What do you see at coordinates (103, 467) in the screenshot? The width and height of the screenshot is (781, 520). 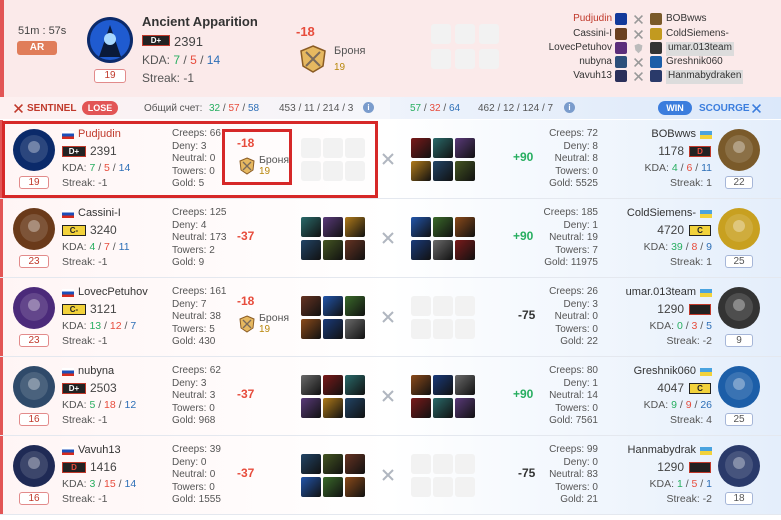 I see `mmr-value: 1416` at bounding box center [103, 467].